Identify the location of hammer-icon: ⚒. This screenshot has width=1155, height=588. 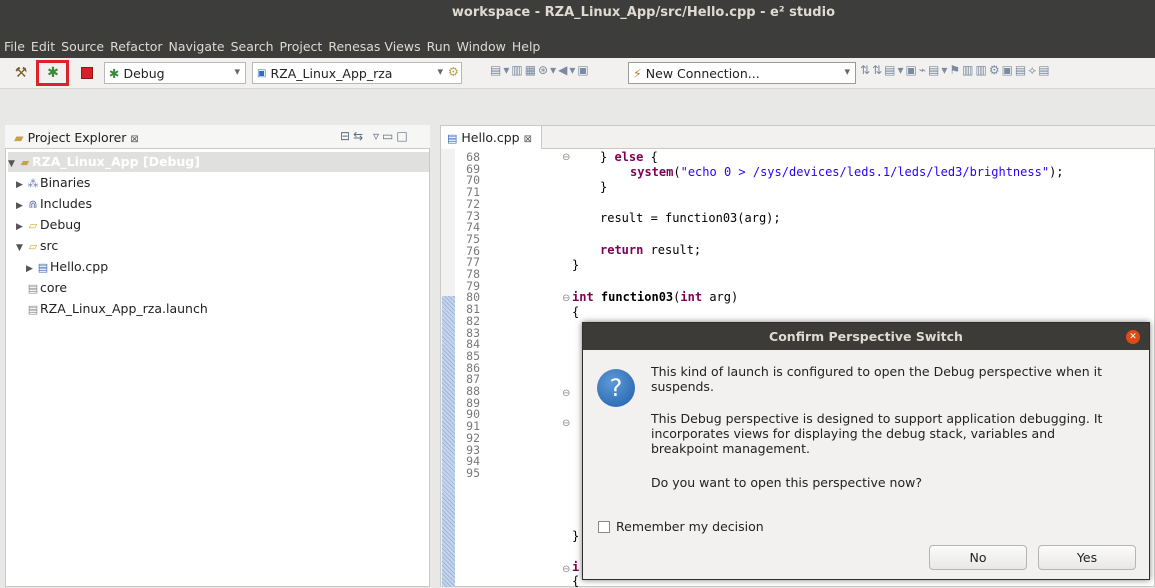
(21, 73).